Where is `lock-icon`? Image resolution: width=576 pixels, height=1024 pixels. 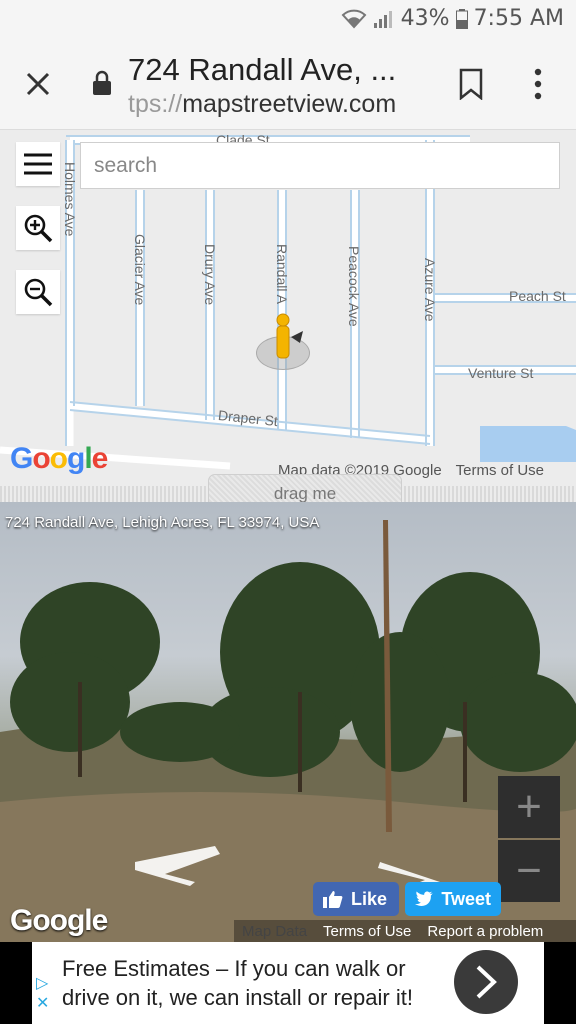
lock-icon is located at coordinates (102, 82).